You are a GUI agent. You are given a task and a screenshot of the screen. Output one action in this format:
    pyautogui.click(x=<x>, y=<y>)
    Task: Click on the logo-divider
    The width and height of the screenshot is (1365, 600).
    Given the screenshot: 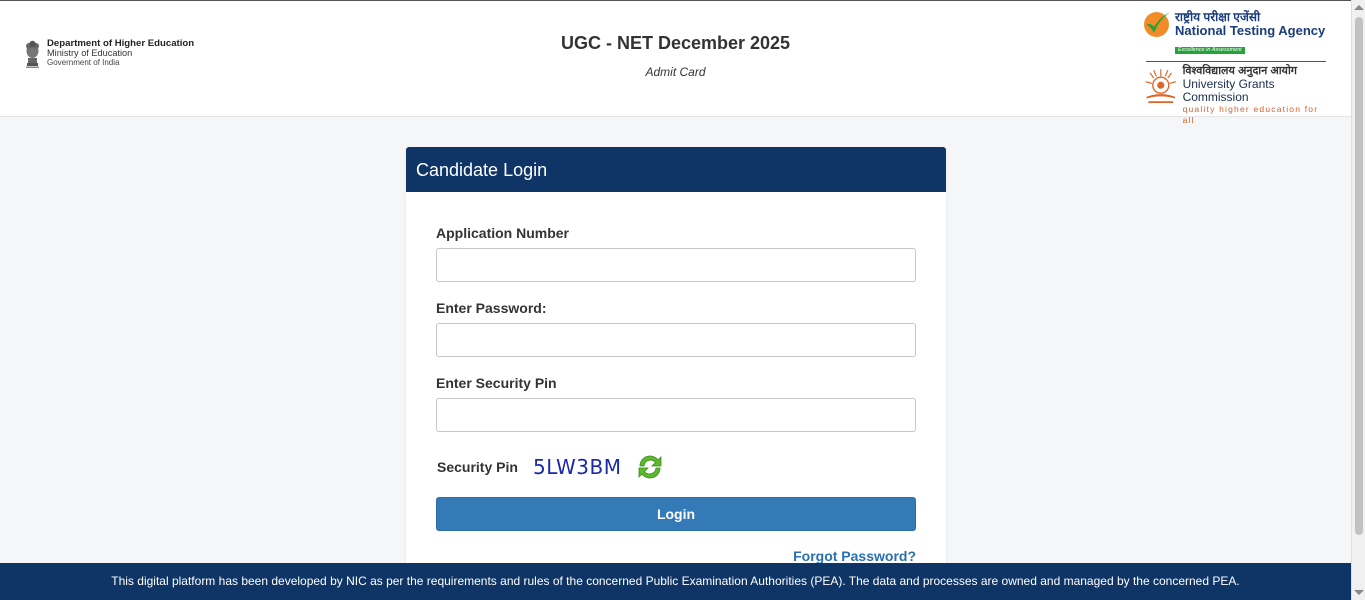 What is the action you would take?
    pyautogui.click(x=1236, y=61)
    